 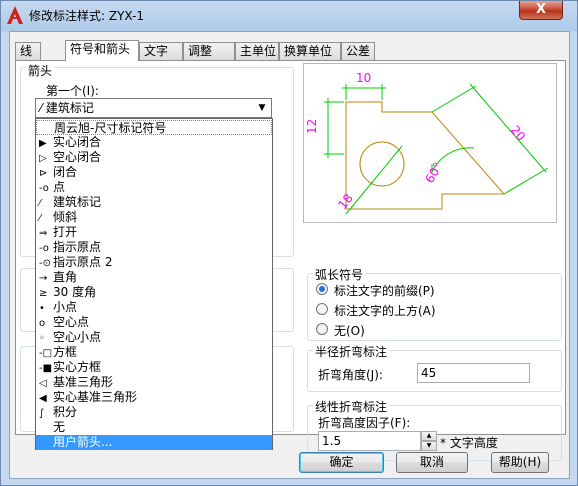 I want to click on dropdown-item-label: 指示原点, so click(x=77, y=247).